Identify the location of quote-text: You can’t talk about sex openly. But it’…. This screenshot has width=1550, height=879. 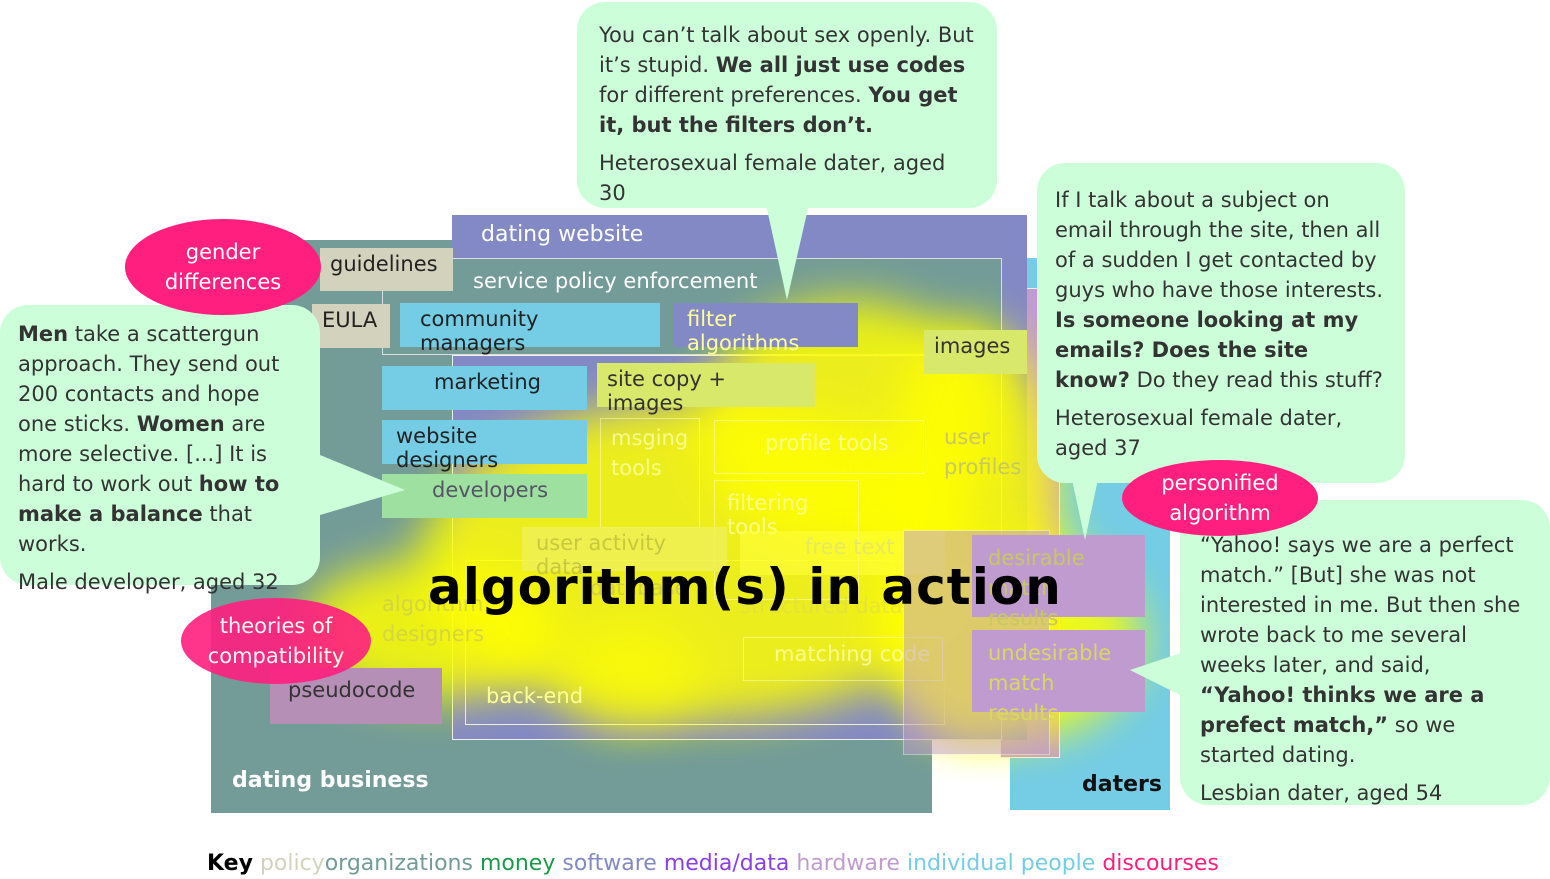
(786, 80).